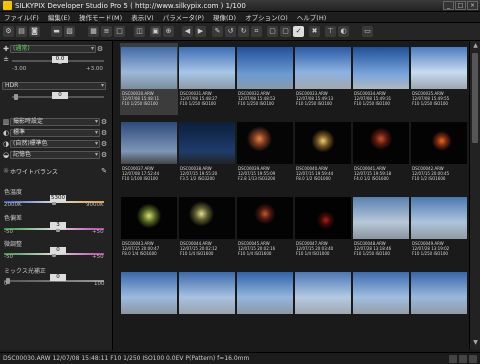 This screenshot has width=480, height=364. What do you see at coordinates (256, 31) in the screenshot?
I see `crop-icon: ⌗` at bounding box center [256, 31].